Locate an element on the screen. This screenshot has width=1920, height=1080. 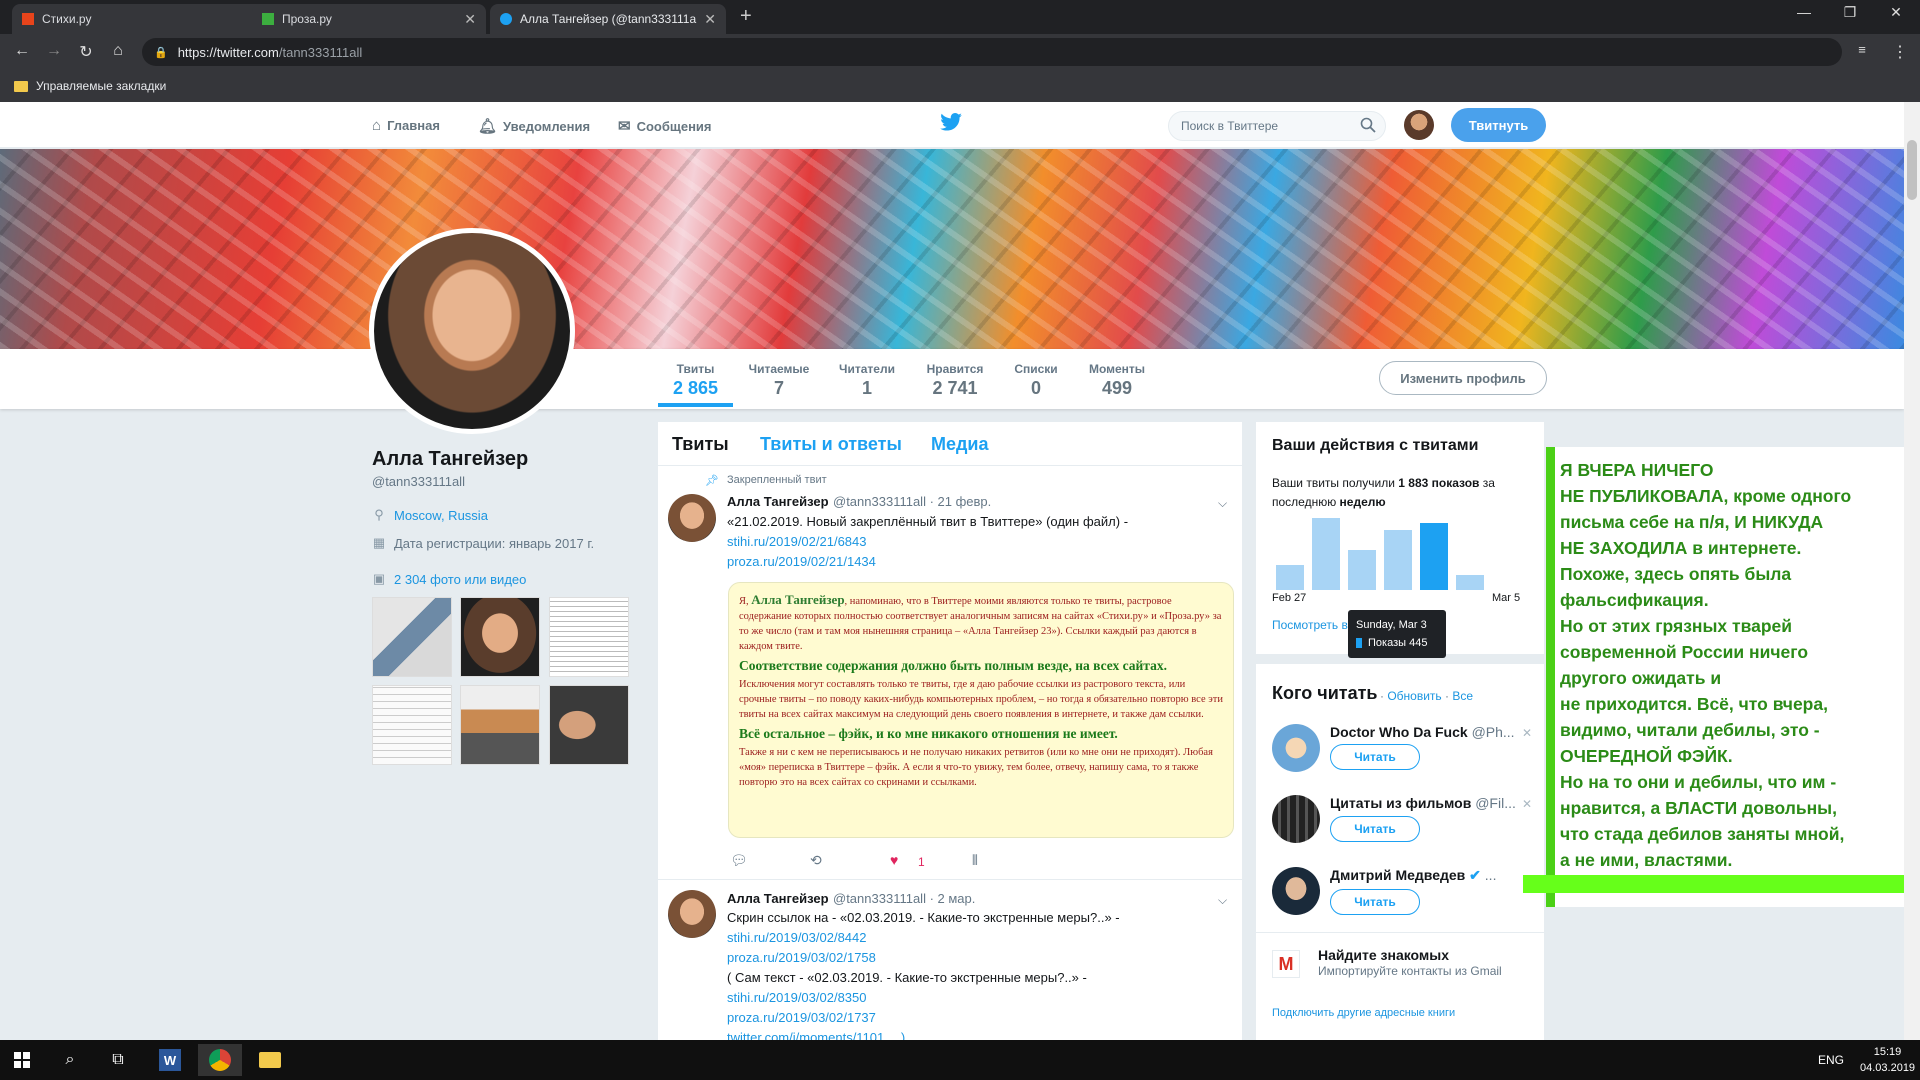
location-link: Moscow, Russia is located at coordinates (441, 515).